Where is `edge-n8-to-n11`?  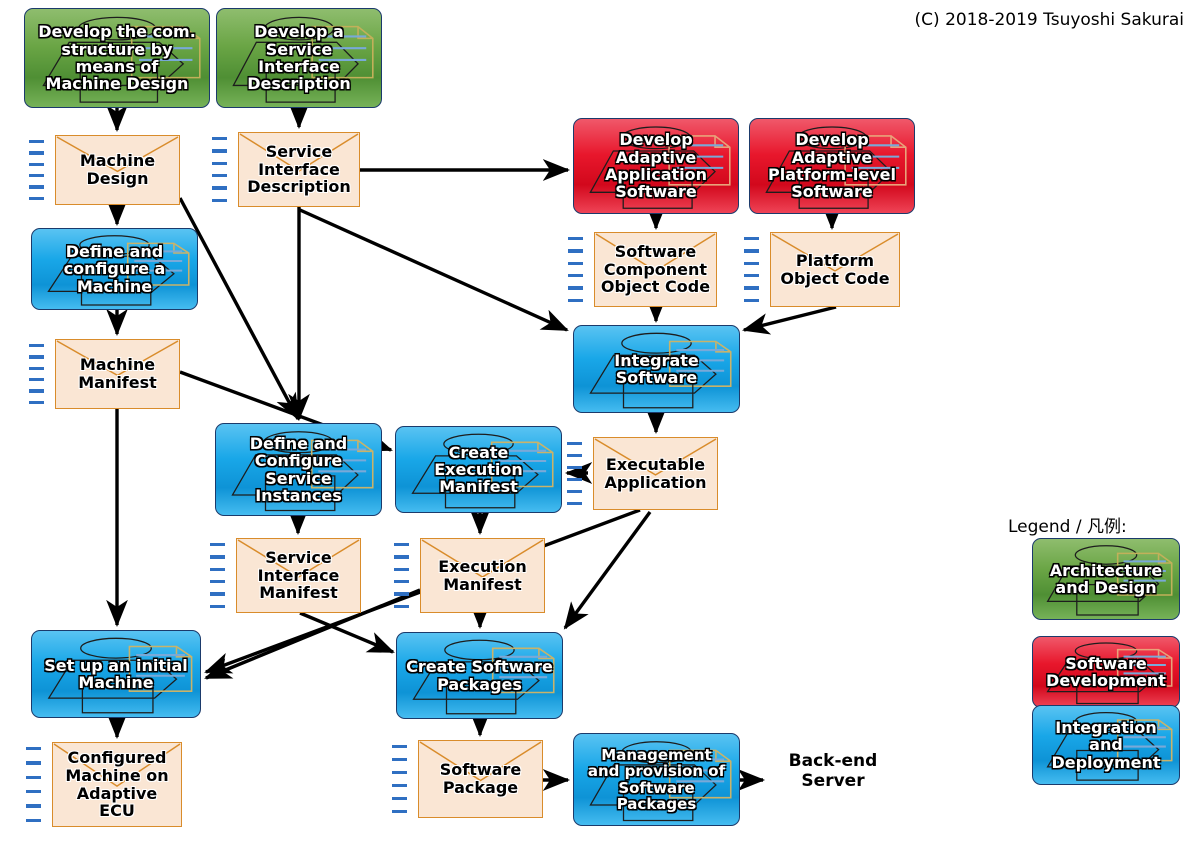
edge-n8-to-n11 is located at coordinates (789, 320).